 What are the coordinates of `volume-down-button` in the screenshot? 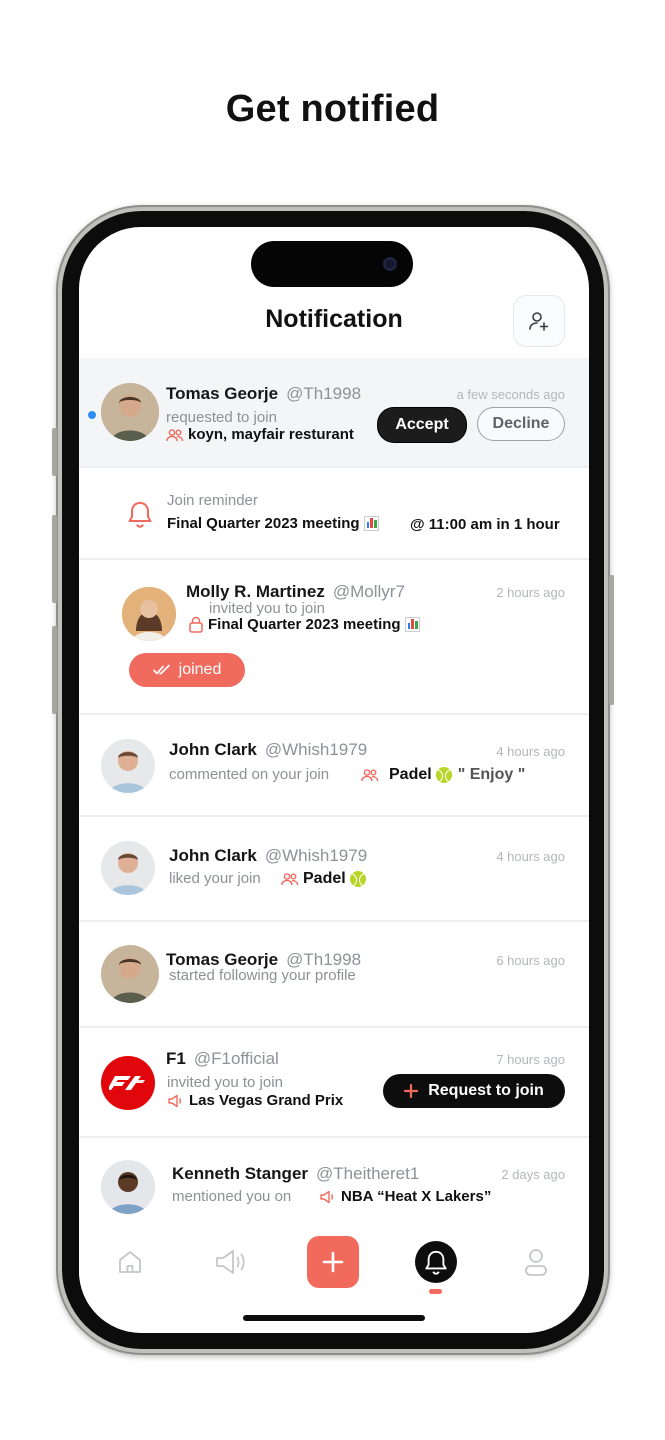 It's located at (54, 670).